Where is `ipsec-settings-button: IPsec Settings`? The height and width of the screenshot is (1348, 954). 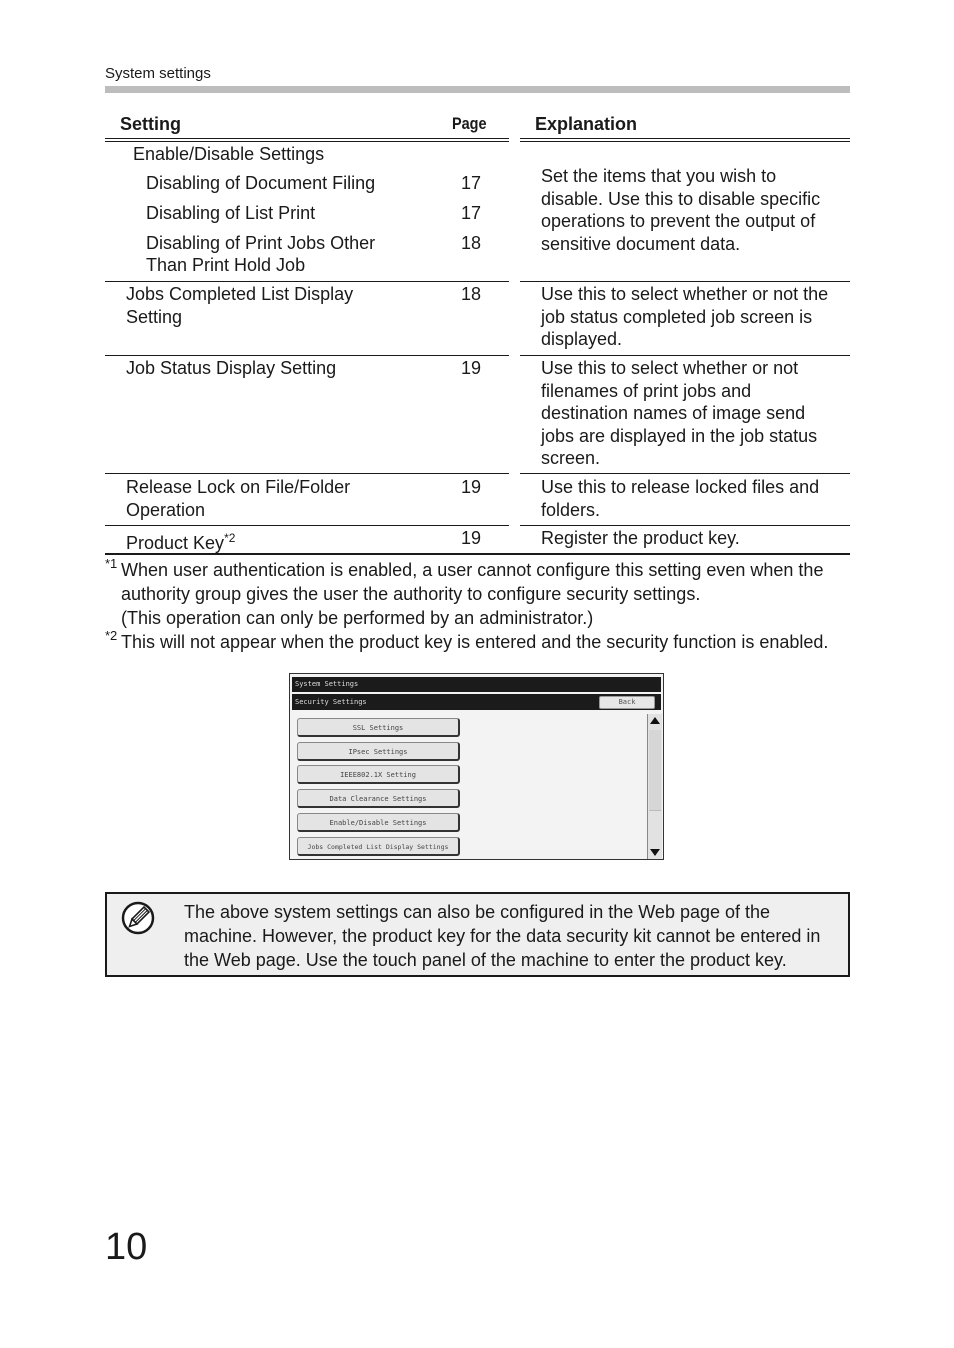 ipsec-settings-button: IPsec Settings is located at coordinates (378, 751).